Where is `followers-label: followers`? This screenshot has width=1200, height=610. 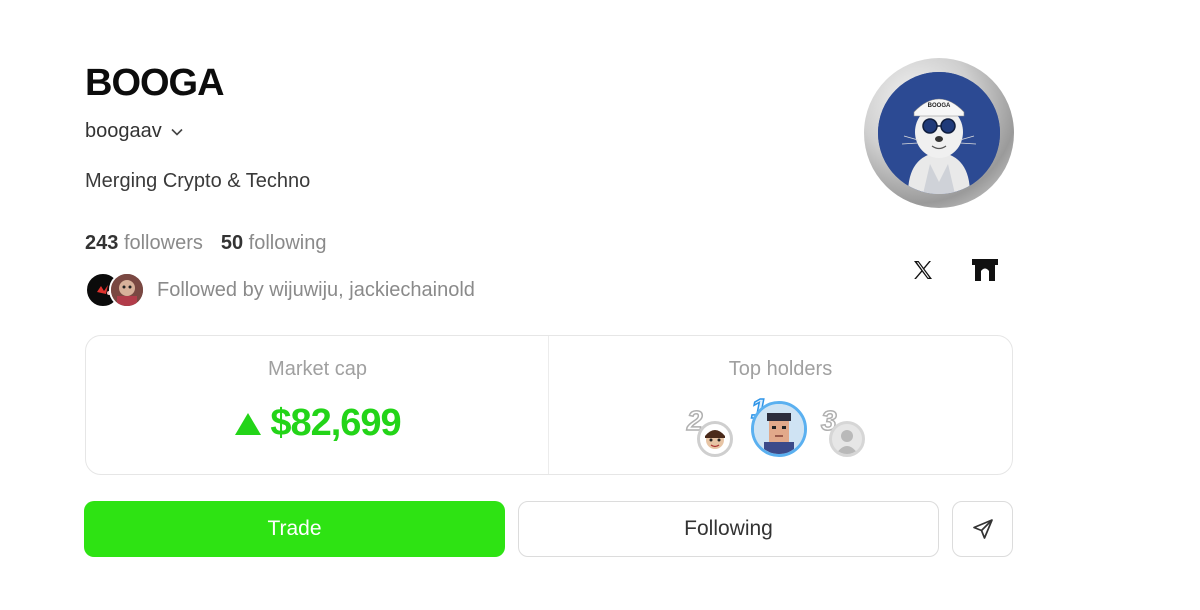
followers-label: followers is located at coordinates (163, 243).